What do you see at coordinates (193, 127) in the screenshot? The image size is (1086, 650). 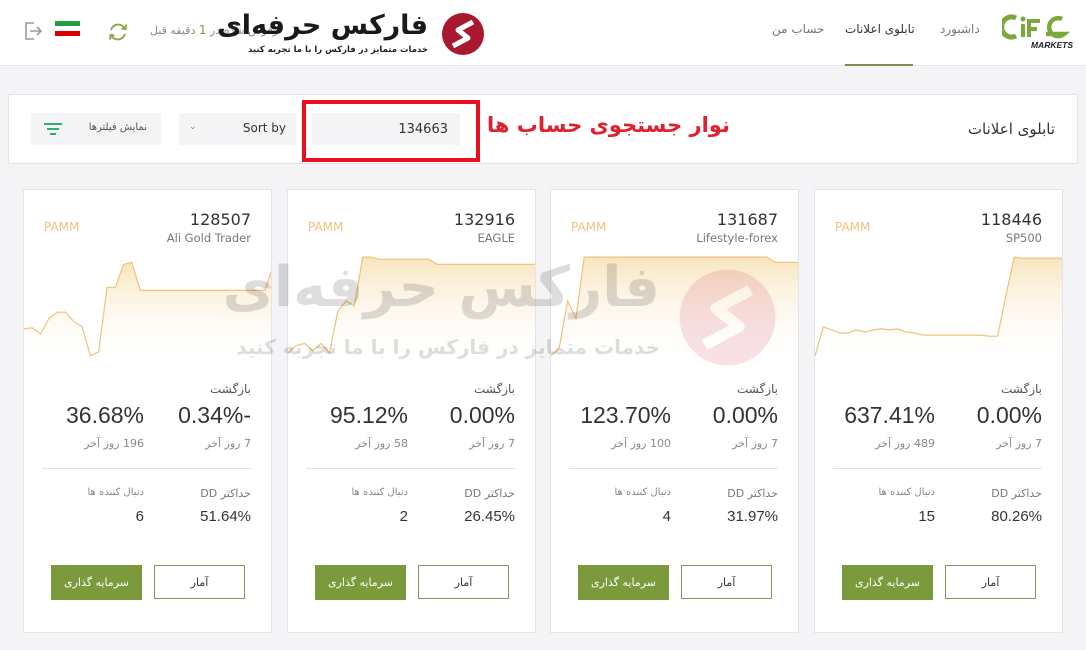 I see `chevron-down-icon: ⌄` at bounding box center [193, 127].